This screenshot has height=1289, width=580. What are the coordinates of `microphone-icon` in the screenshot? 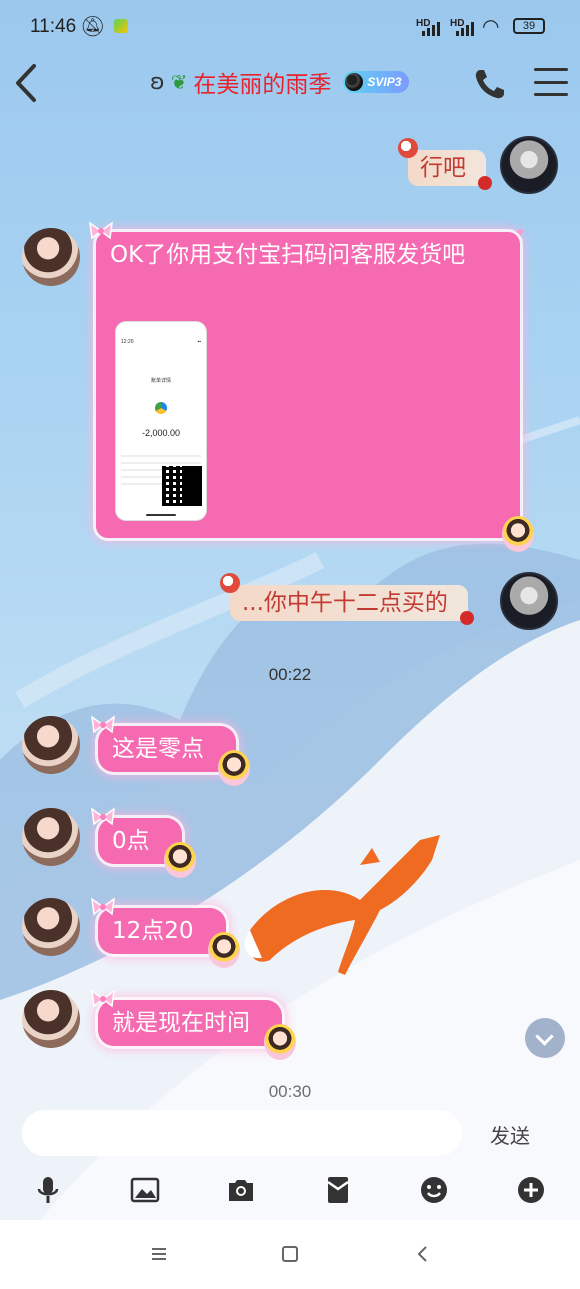 It's located at (48, 1190).